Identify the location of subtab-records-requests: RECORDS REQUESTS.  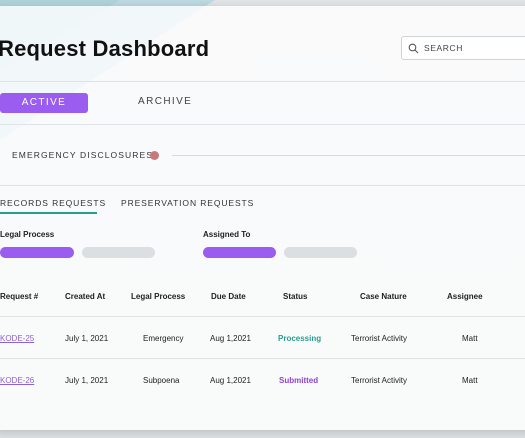
(53, 203).